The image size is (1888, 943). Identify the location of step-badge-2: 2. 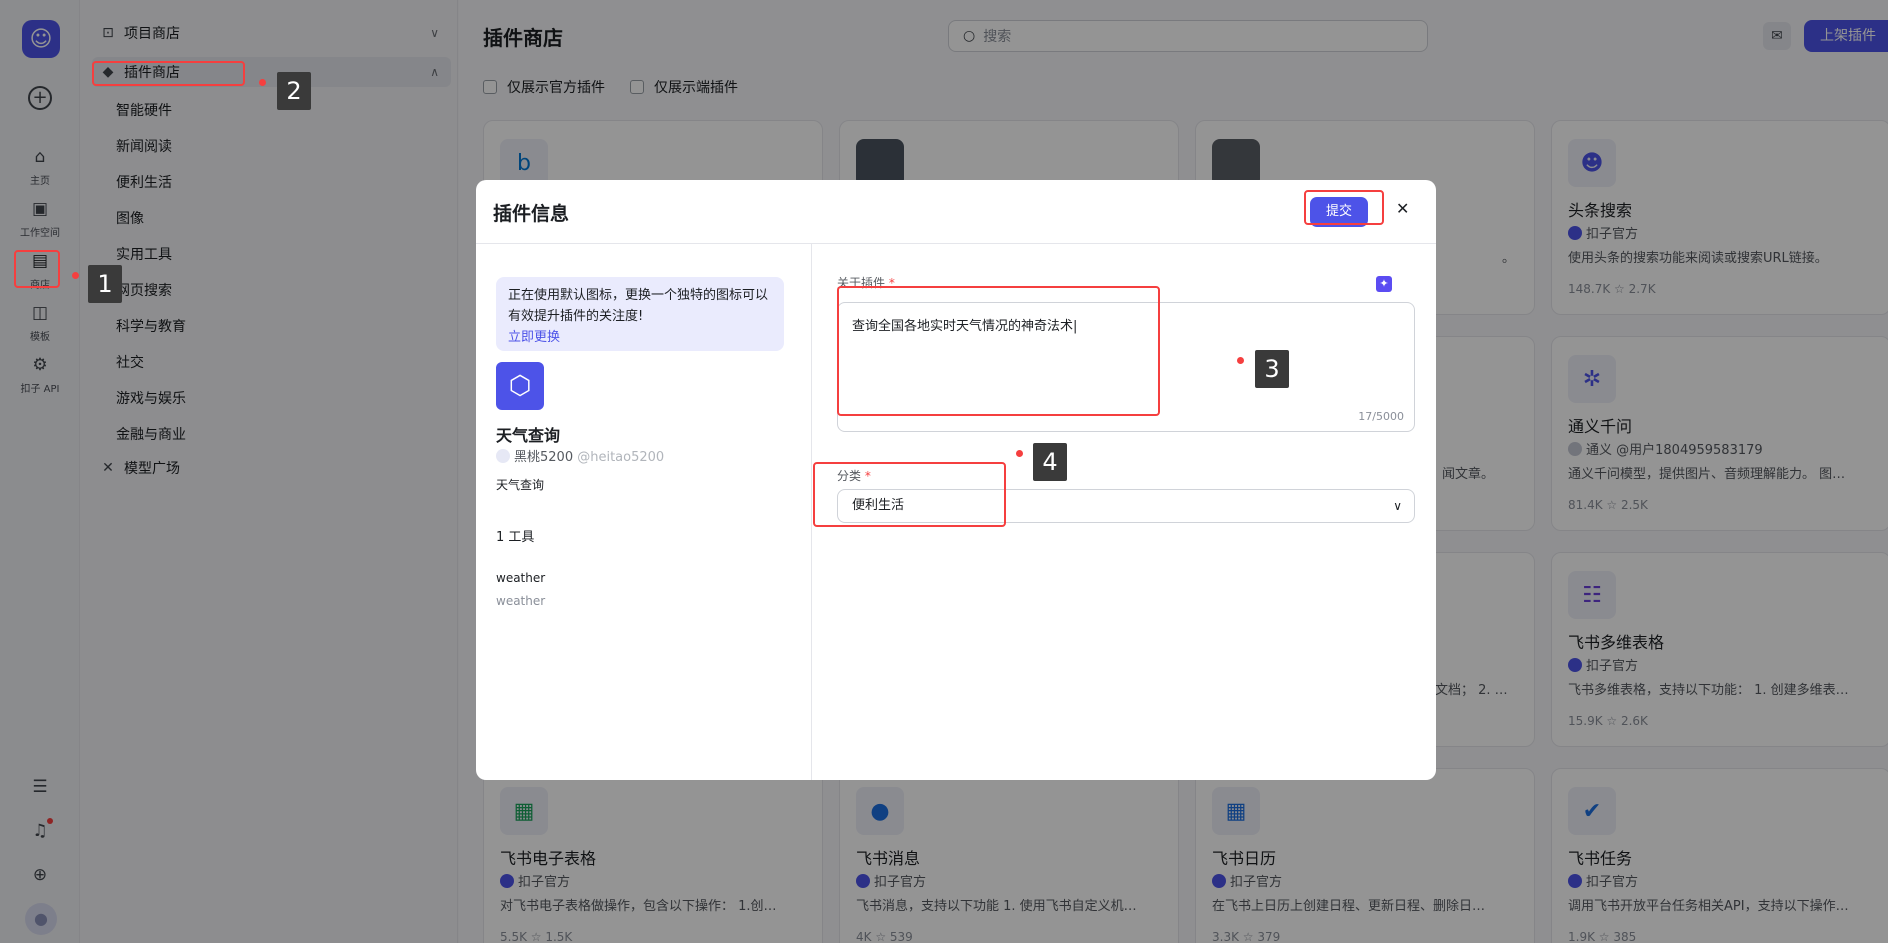
(294, 91).